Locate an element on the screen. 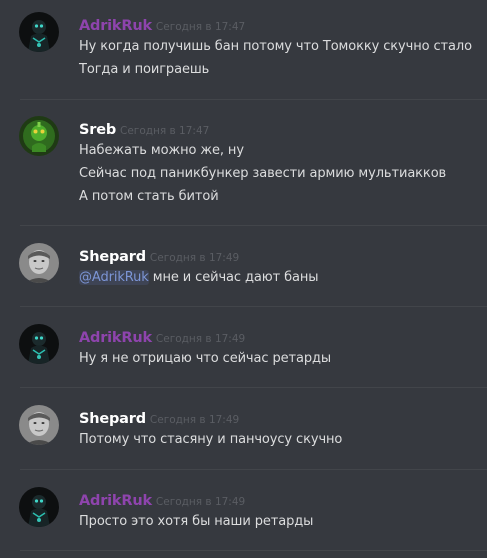 The height and width of the screenshot is (558, 487). message-text: Набежать можно же, ну is located at coordinates (161, 150).